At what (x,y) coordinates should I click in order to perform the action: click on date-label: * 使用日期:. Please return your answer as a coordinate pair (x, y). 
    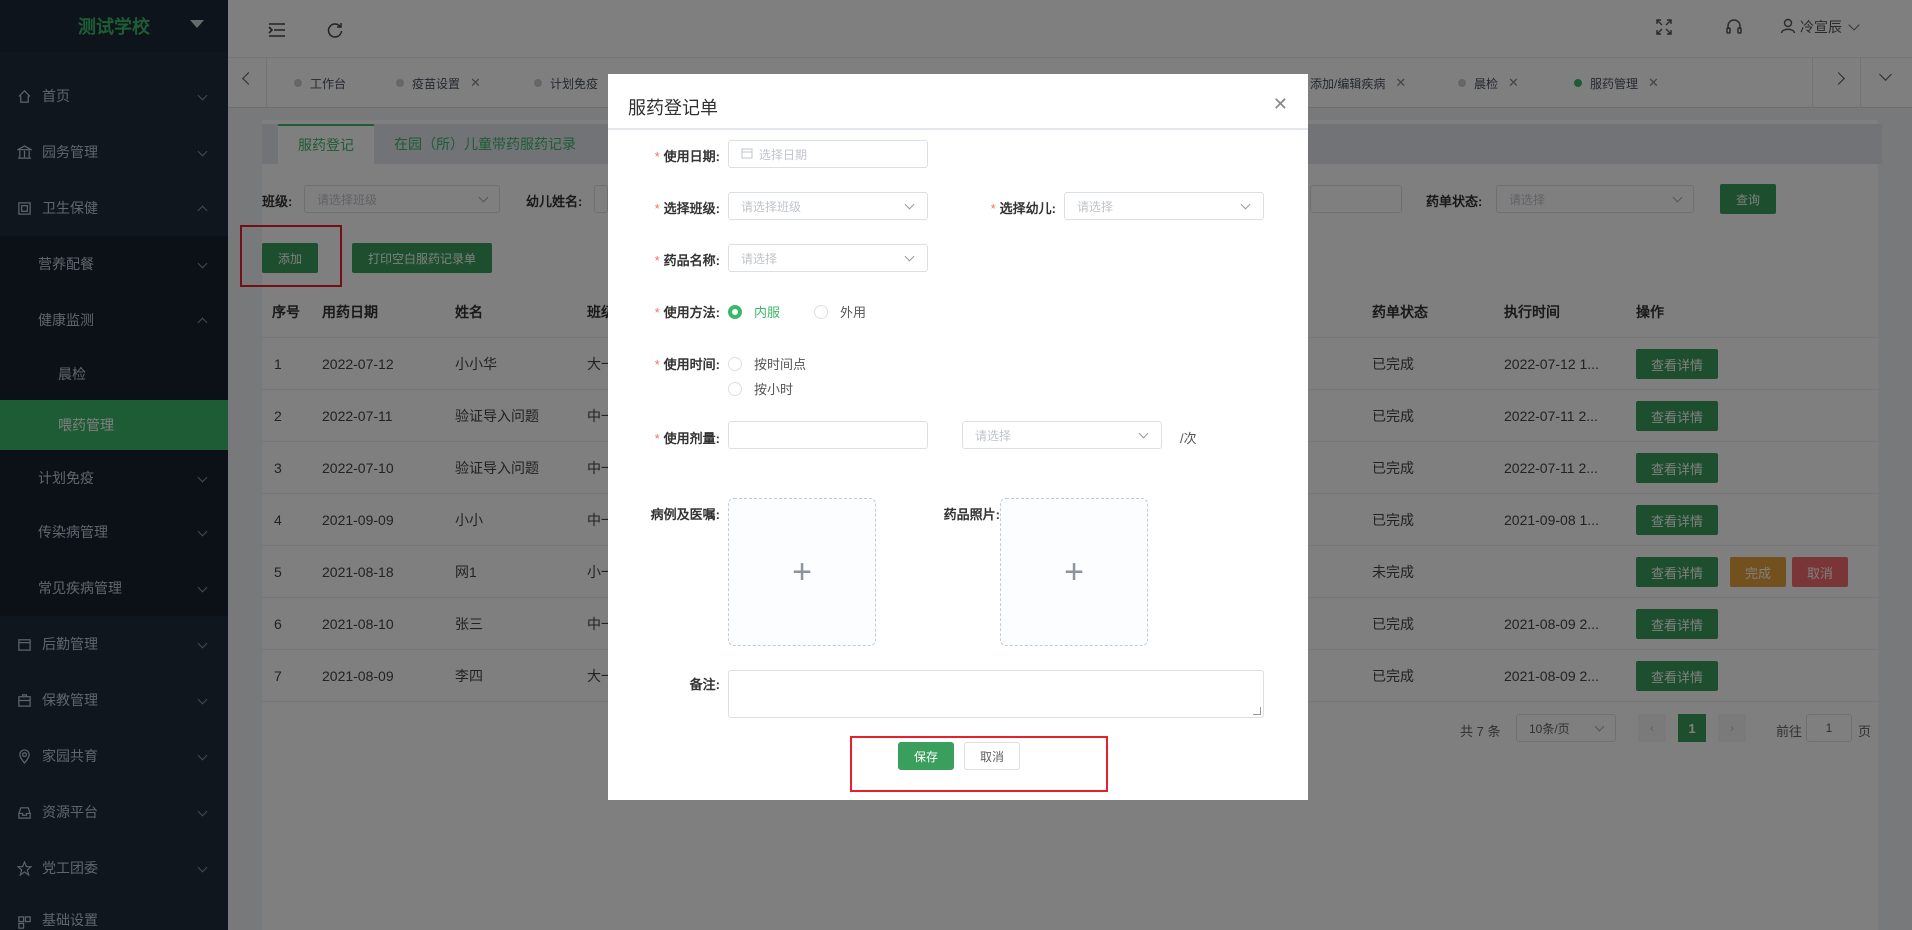
    Looking at the image, I should click on (687, 156).